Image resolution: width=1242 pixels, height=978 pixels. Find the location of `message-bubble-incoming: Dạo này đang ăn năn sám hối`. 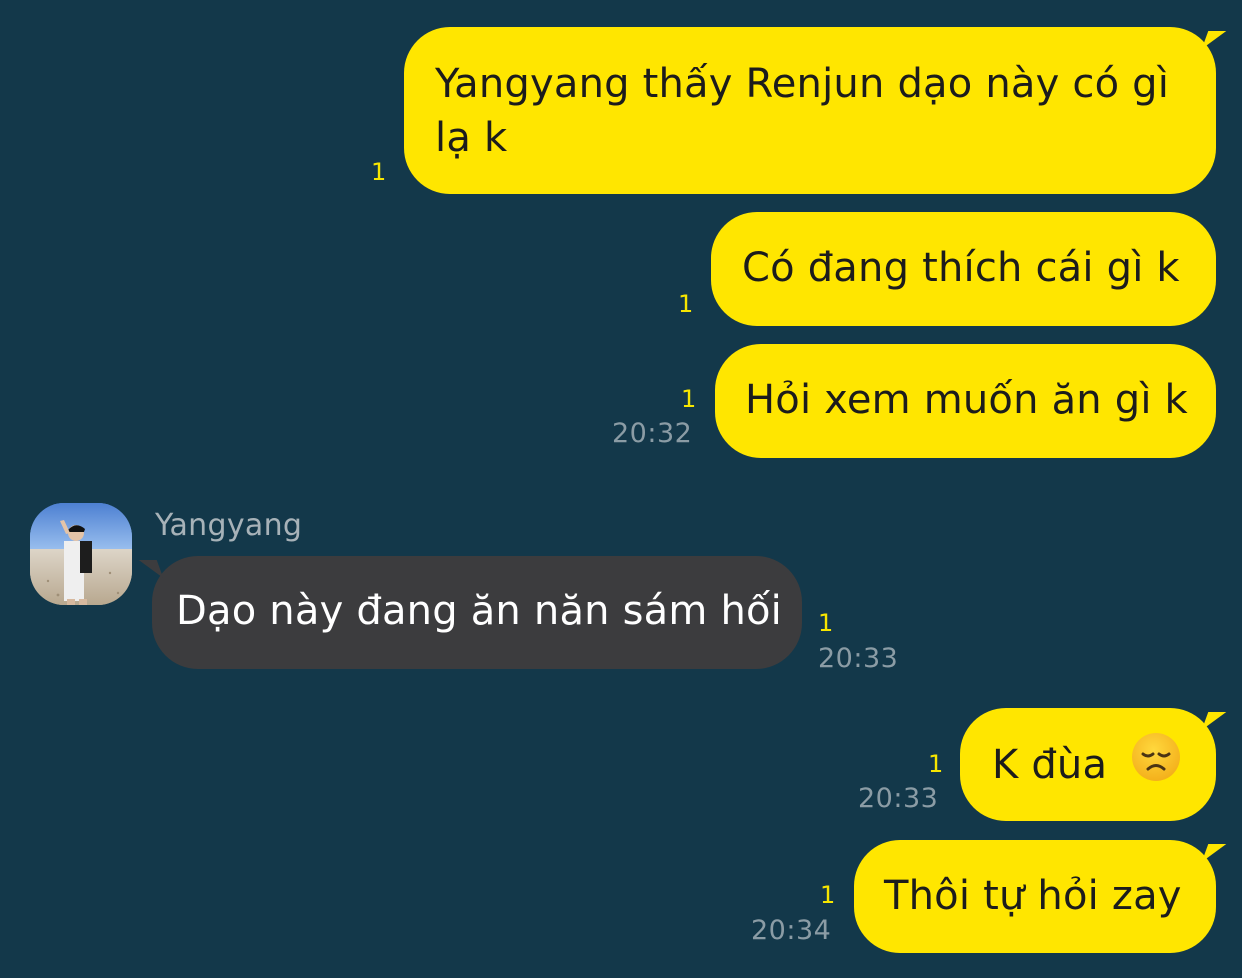

message-bubble-incoming: Dạo này đang ăn năn sám hối is located at coordinates (477, 612).